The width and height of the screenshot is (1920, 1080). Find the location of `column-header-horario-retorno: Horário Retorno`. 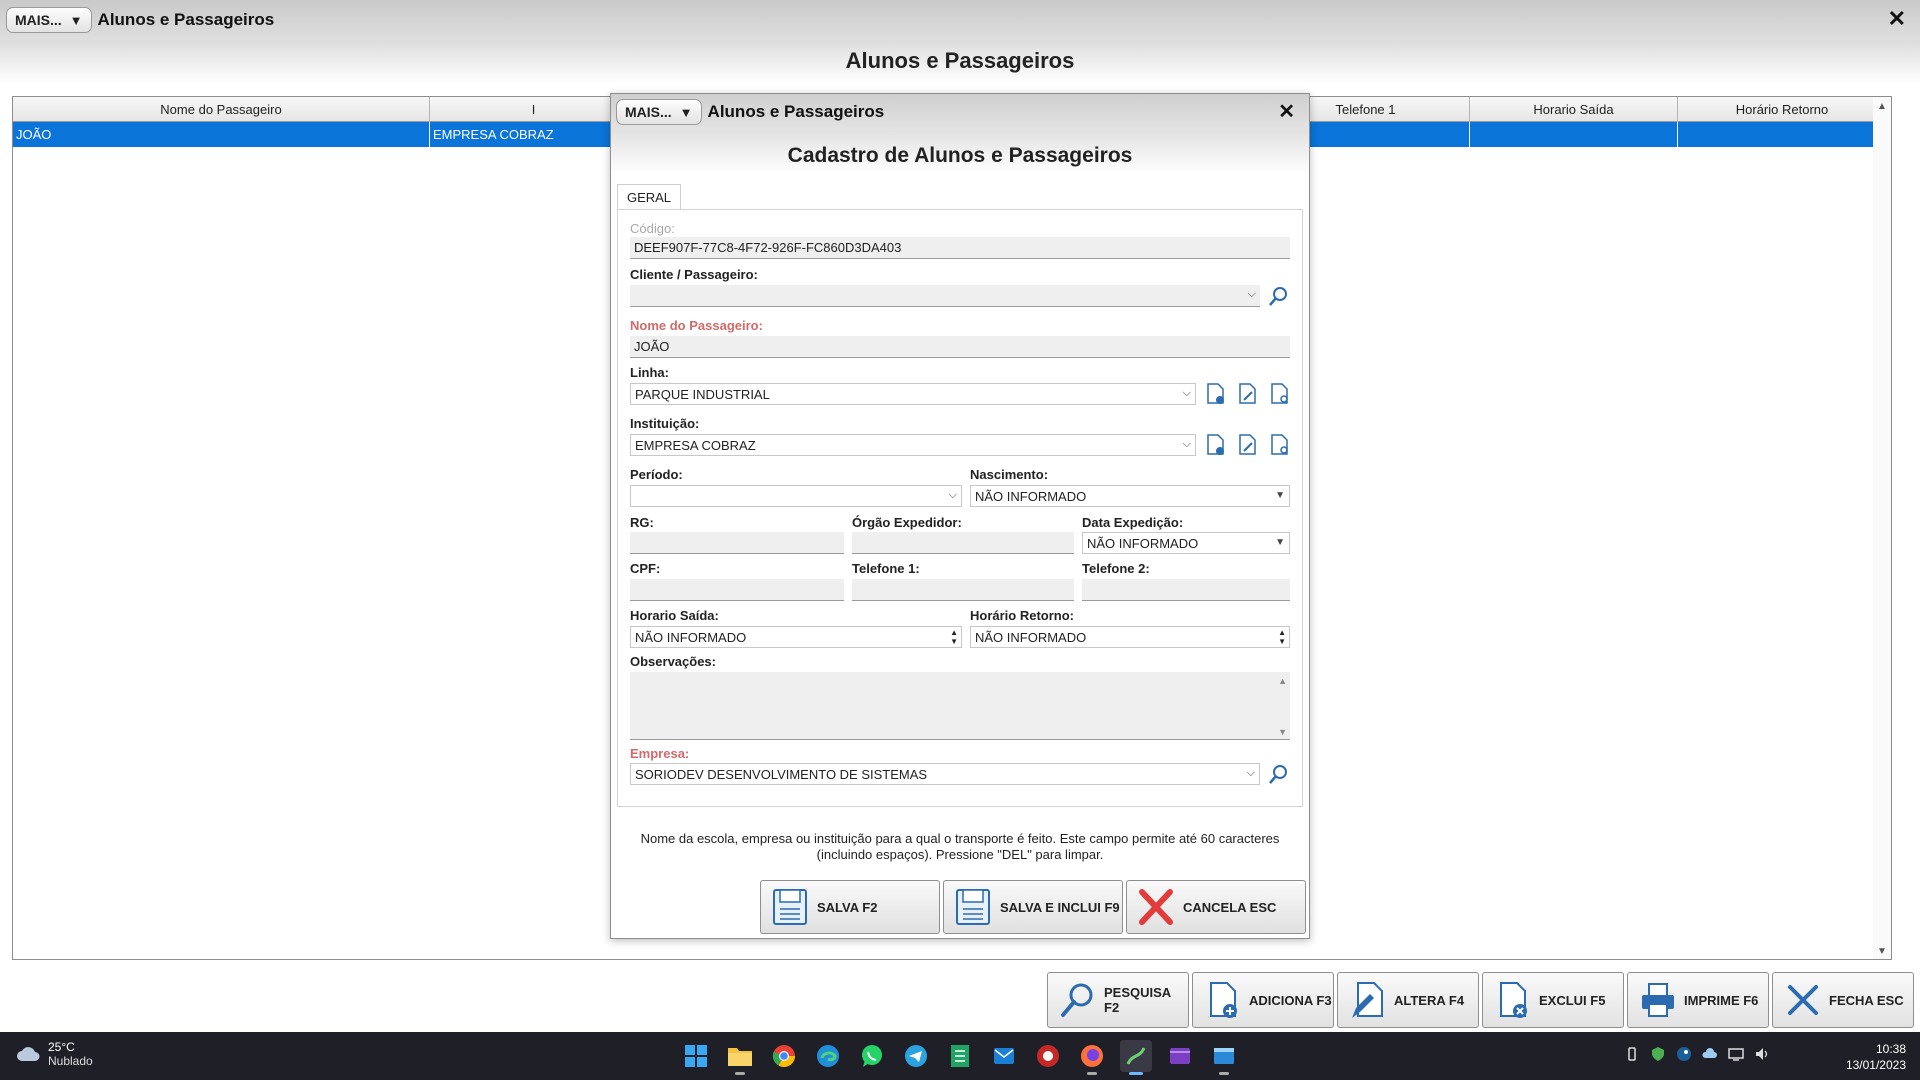

column-header-horario-retorno: Horário Retorno is located at coordinates (1782, 109).